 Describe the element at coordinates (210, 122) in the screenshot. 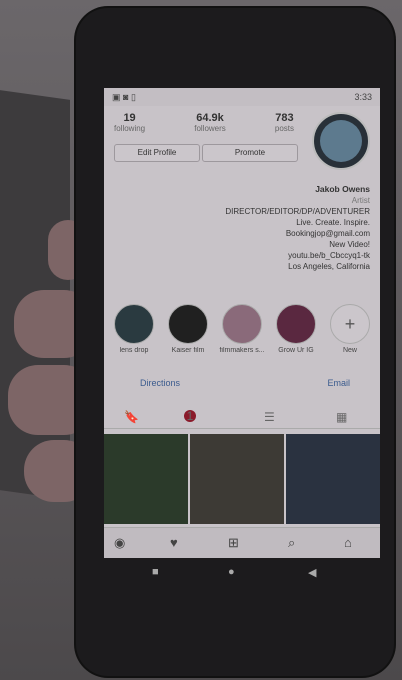

I see `followers-stat: 64.9k followers` at that location.